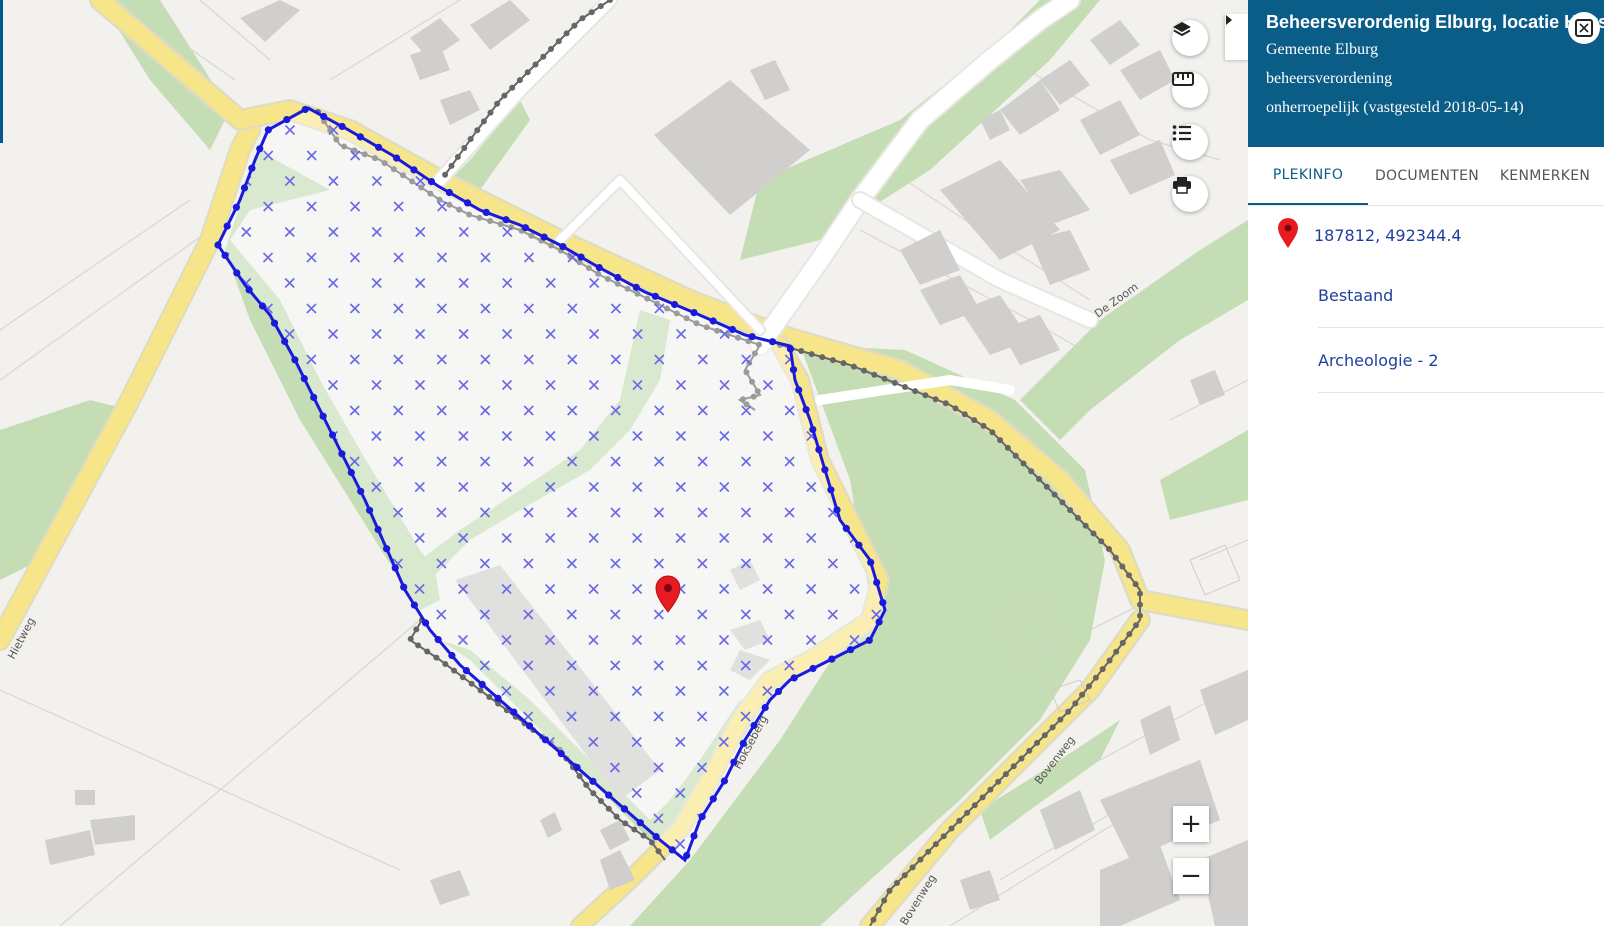  What do you see at coordinates (1191, 824) in the screenshot?
I see `zoom-in-button: +` at bounding box center [1191, 824].